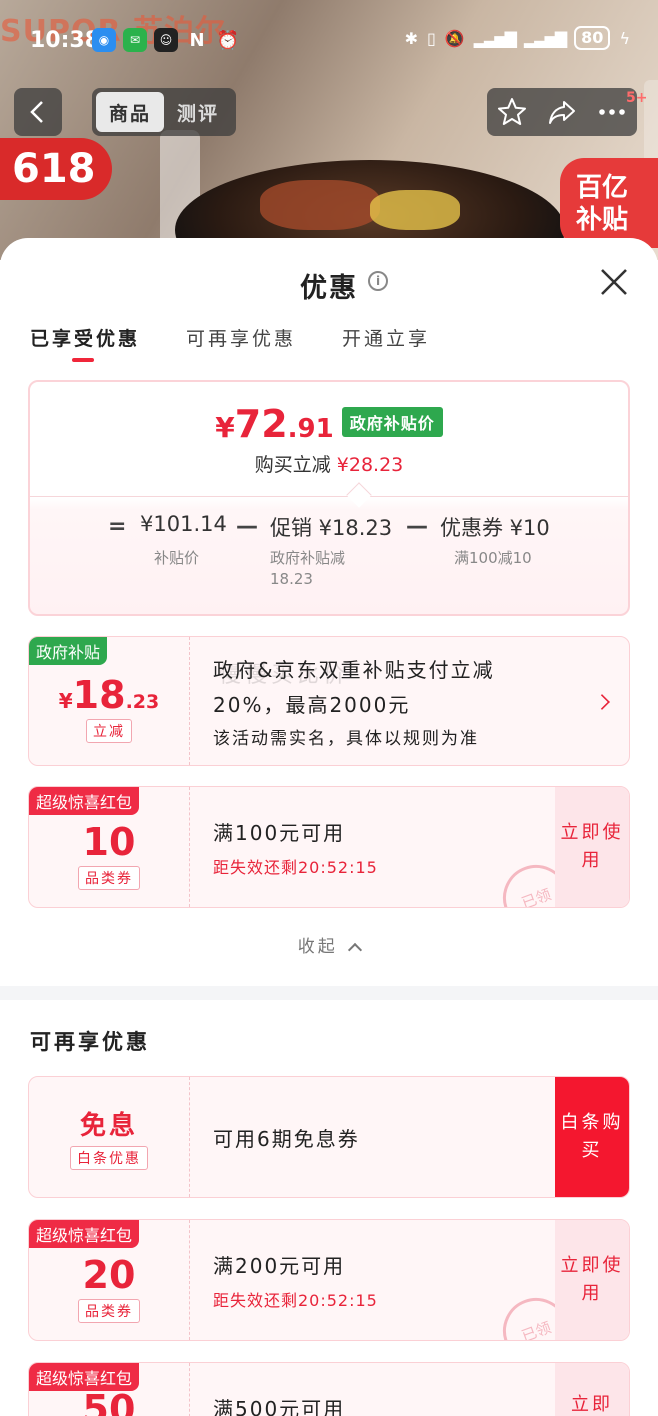 This screenshot has width=658, height=1416. I want to click on instant-reduce: 购买立减 ¥28.23, so click(329, 463).